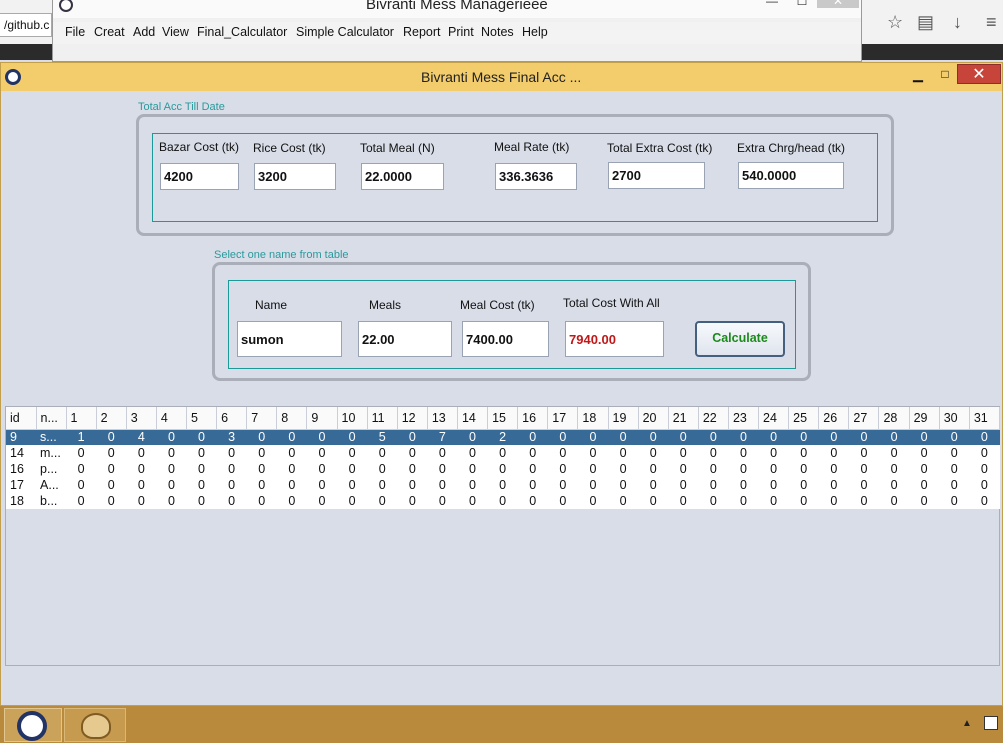 This screenshot has width=1003, height=743. I want to click on minimize-button: ▁, so click(918, 77).